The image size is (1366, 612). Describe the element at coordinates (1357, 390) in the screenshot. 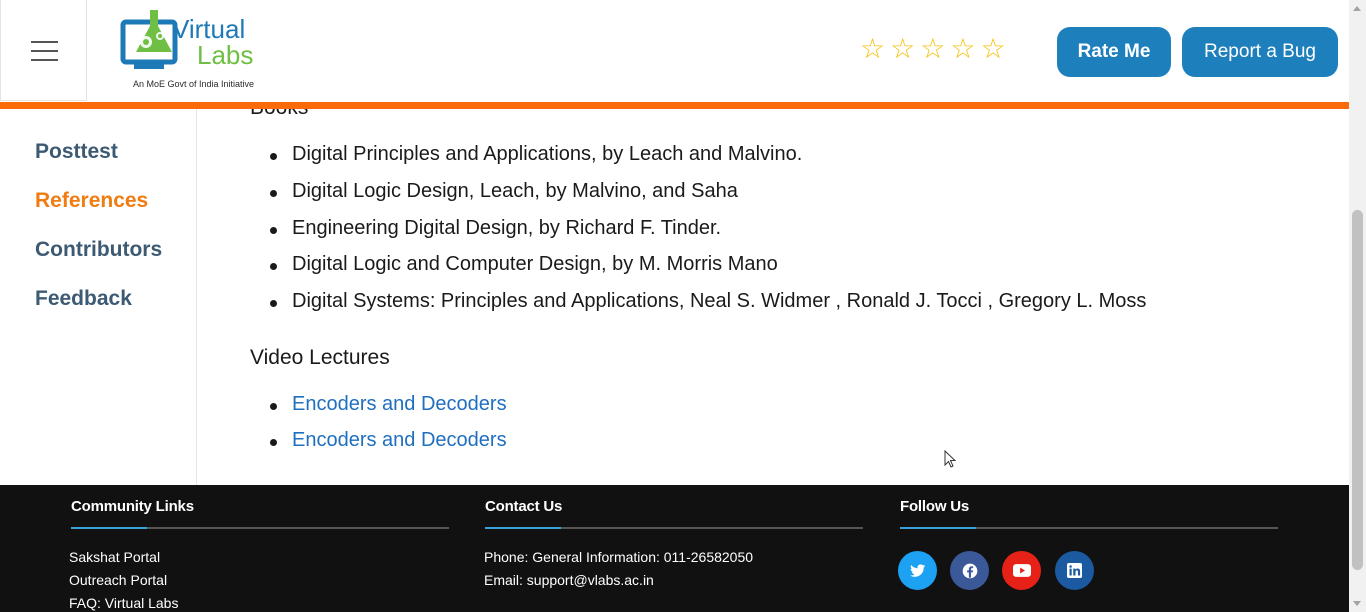

I see `scrollbar-thumb` at that location.